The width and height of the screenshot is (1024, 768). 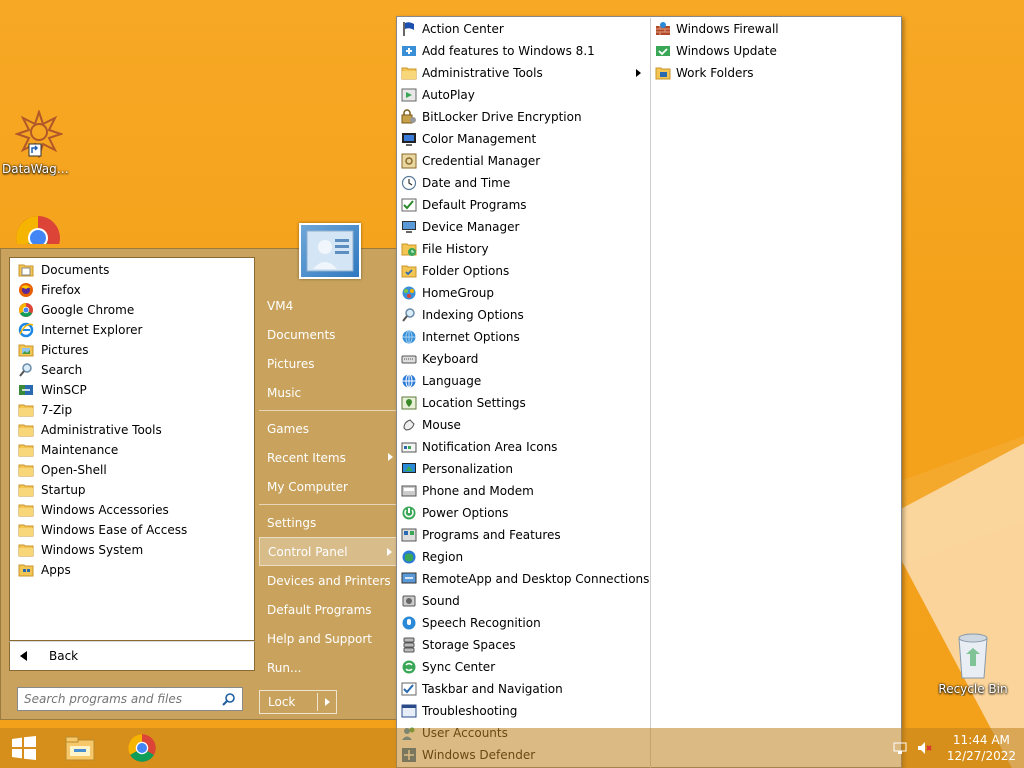 What do you see at coordinates (132, 410) in the screenshot?
I see `program-item-7-zip: 7-Zip` at bounding box center [132, 410].